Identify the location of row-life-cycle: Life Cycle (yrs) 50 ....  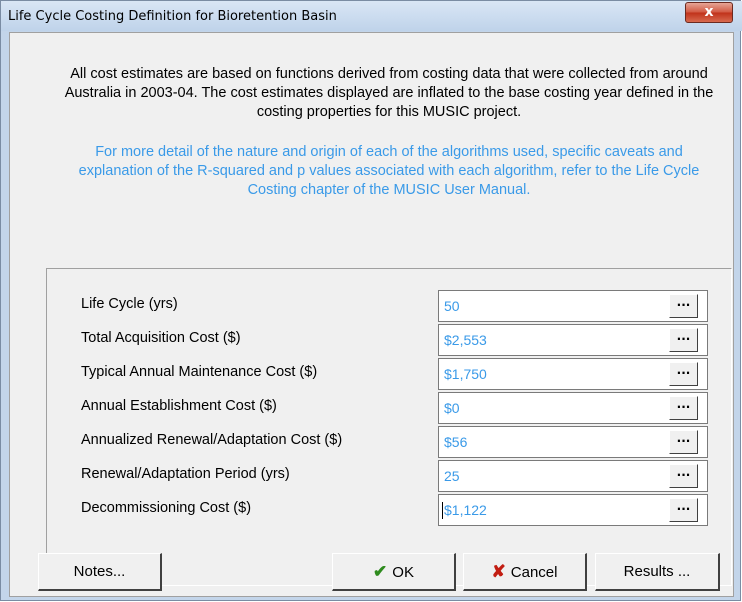
(390, 305).